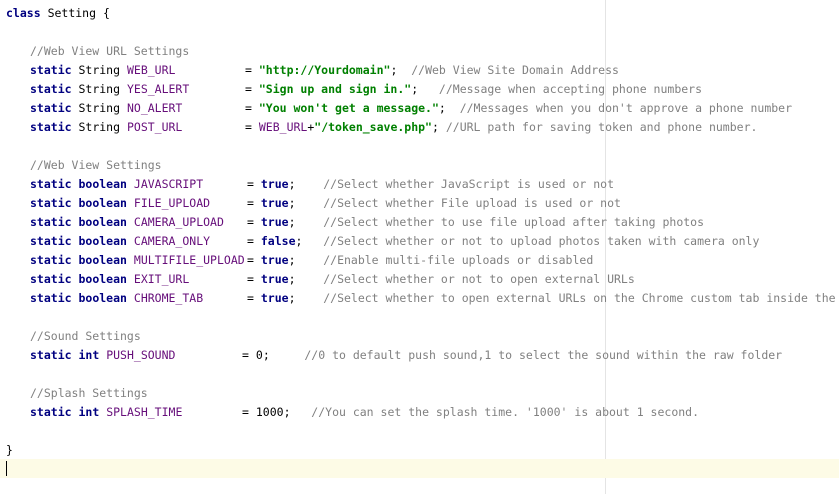 This screenshot has height=494, width=839. What do you see at coordinates (144, 412) in the screenshot?
I see `field-name: SPLASH_TIME` at bounding box center [144, 412].